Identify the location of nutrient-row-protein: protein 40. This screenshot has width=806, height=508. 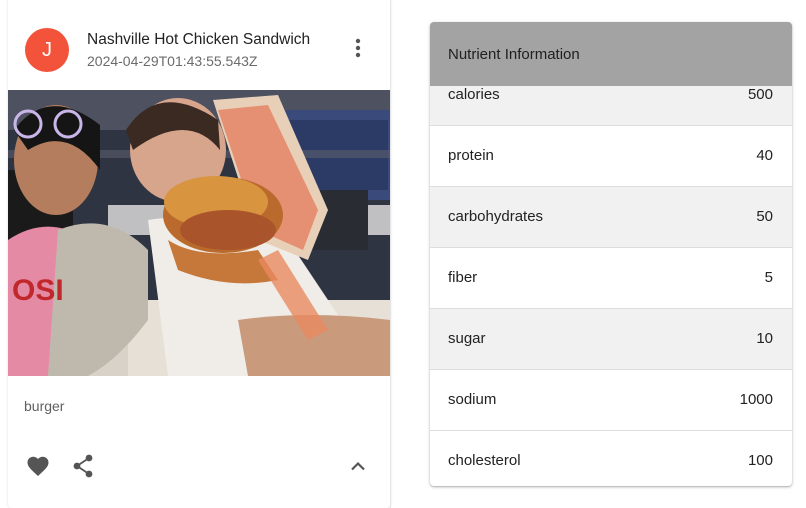
(611, 156).